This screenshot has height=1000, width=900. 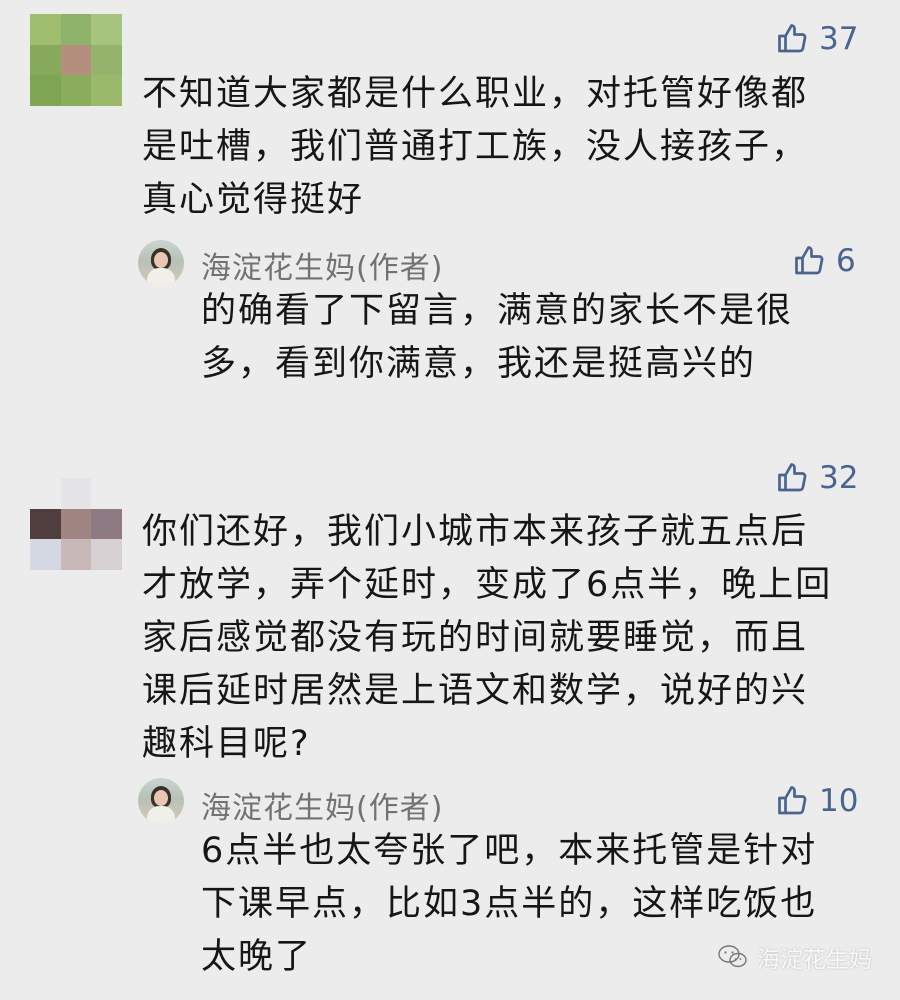 I want to click on reply-text: 的确看了下留言，满意的家长不是很 多，看到你满意，我还是挺高兴的, so click(x=497, y=337).